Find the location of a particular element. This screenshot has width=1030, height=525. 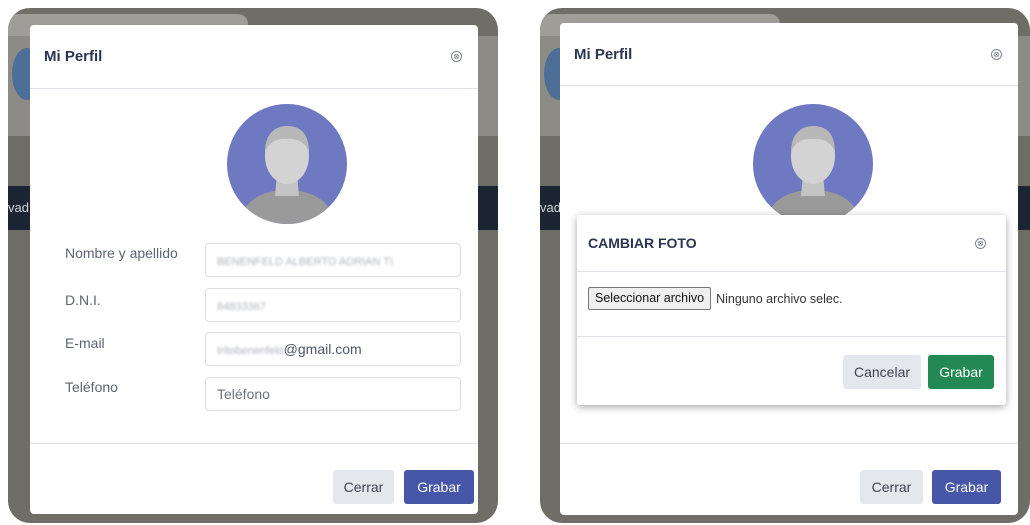

dni-input: 84833367 is located at coordinates (333, 305).